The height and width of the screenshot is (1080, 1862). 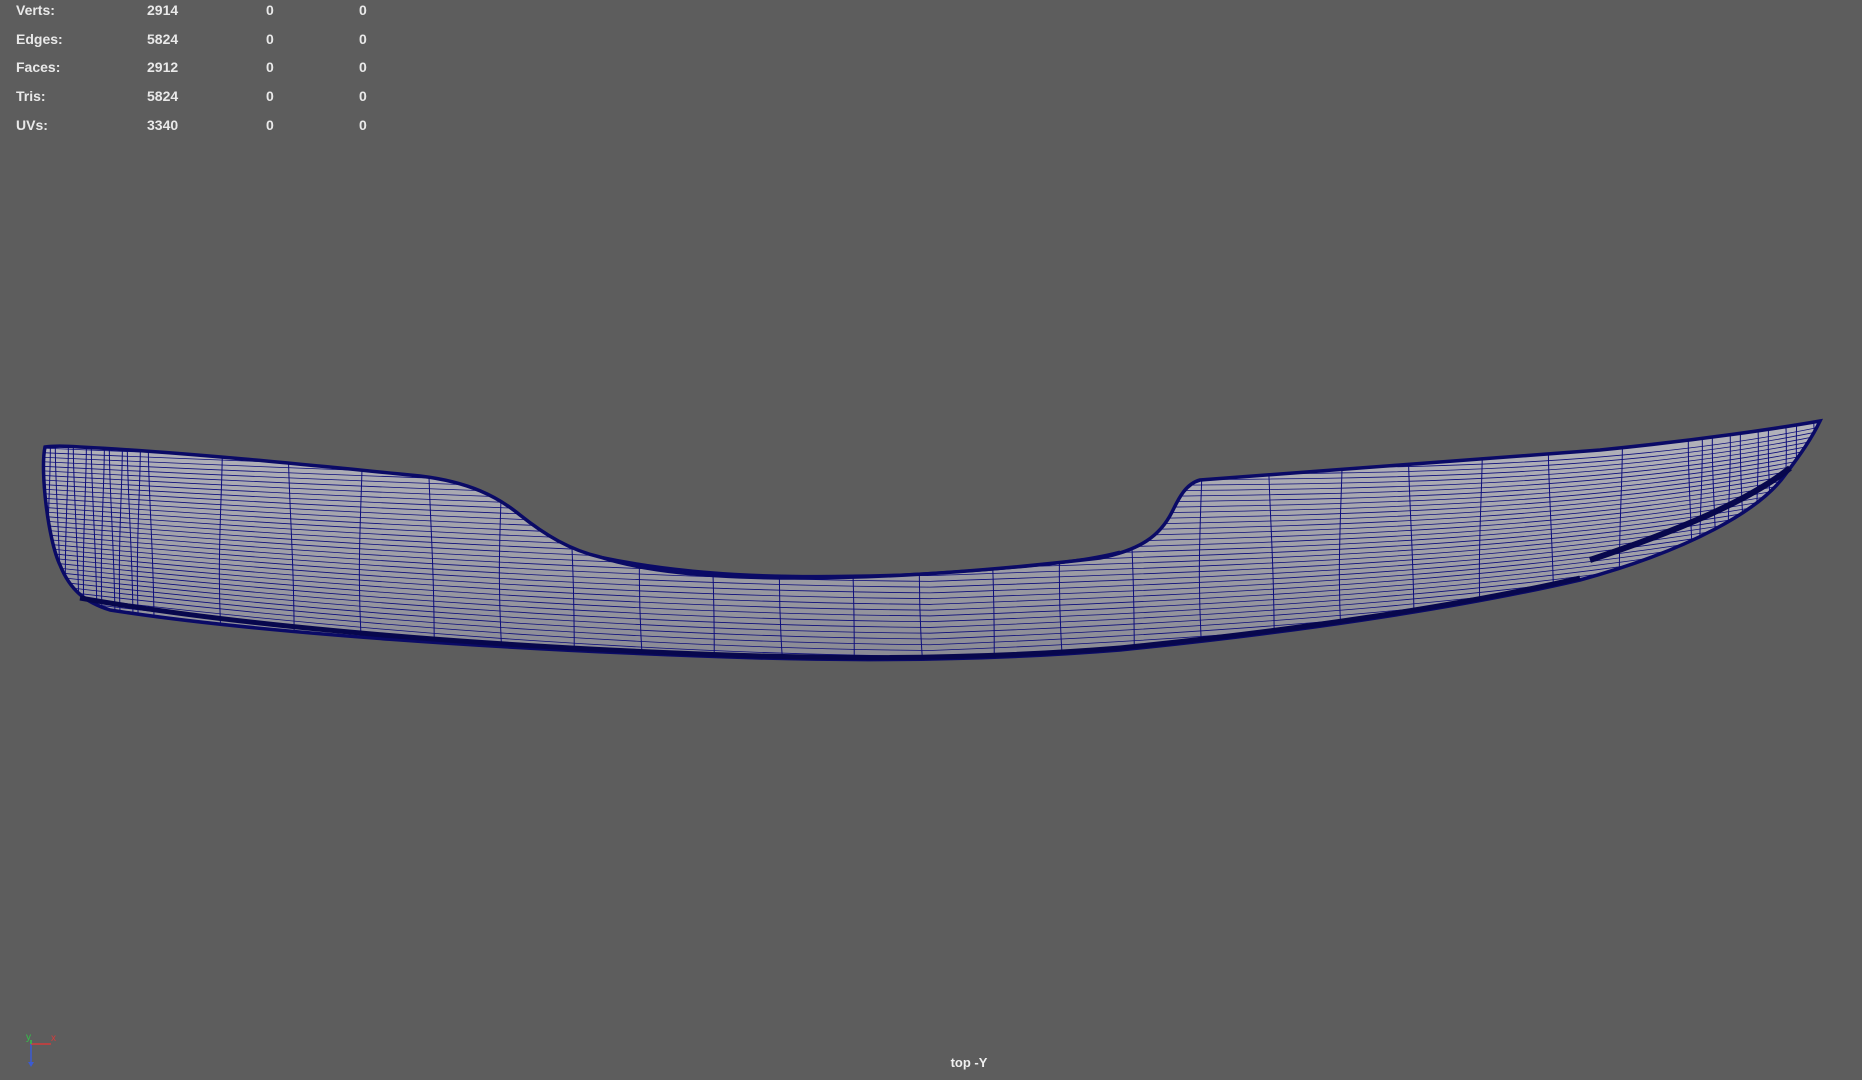 I want to click on x-axis-label: x, so click(x=53, y=1038).